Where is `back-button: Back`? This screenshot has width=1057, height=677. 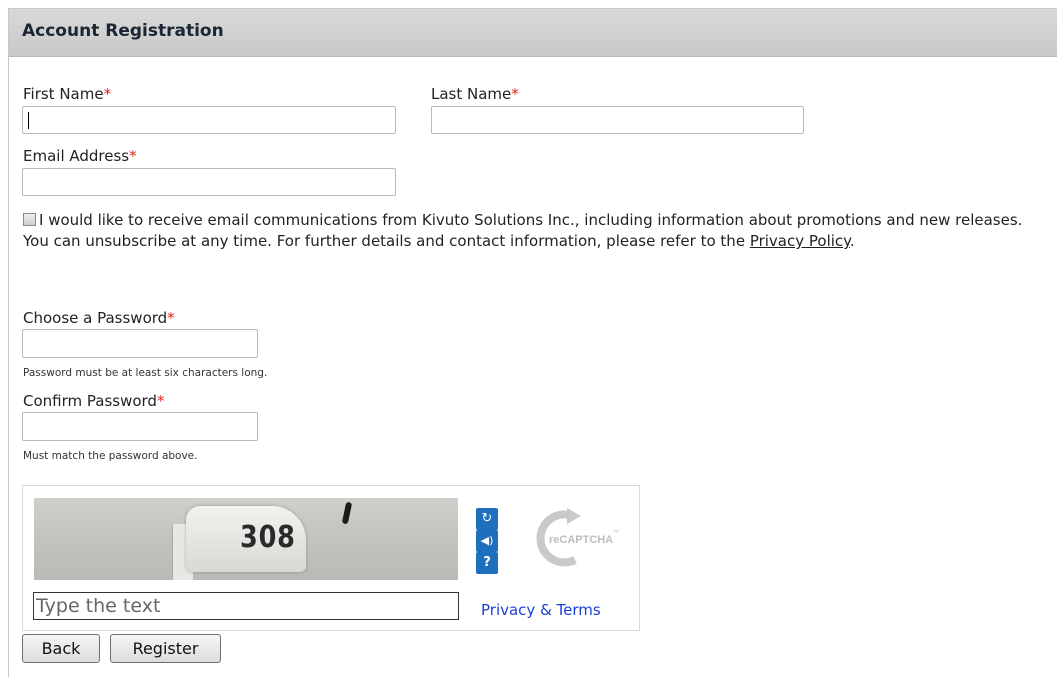 back-button: Back is located at coordinates (61, 648).